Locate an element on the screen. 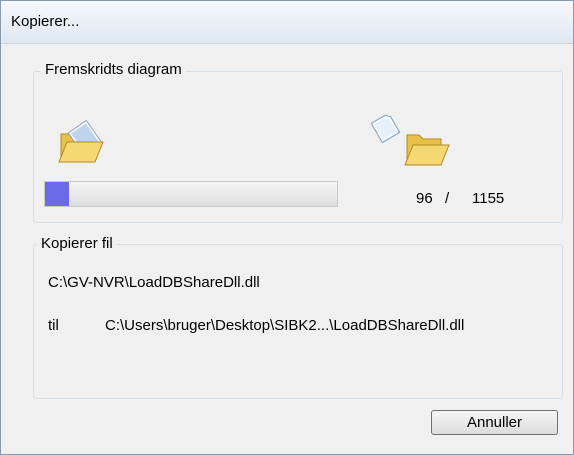 The width and height of the screenshot is (574, 455). folder-with-document-icon is located at coordinates (81, 141).